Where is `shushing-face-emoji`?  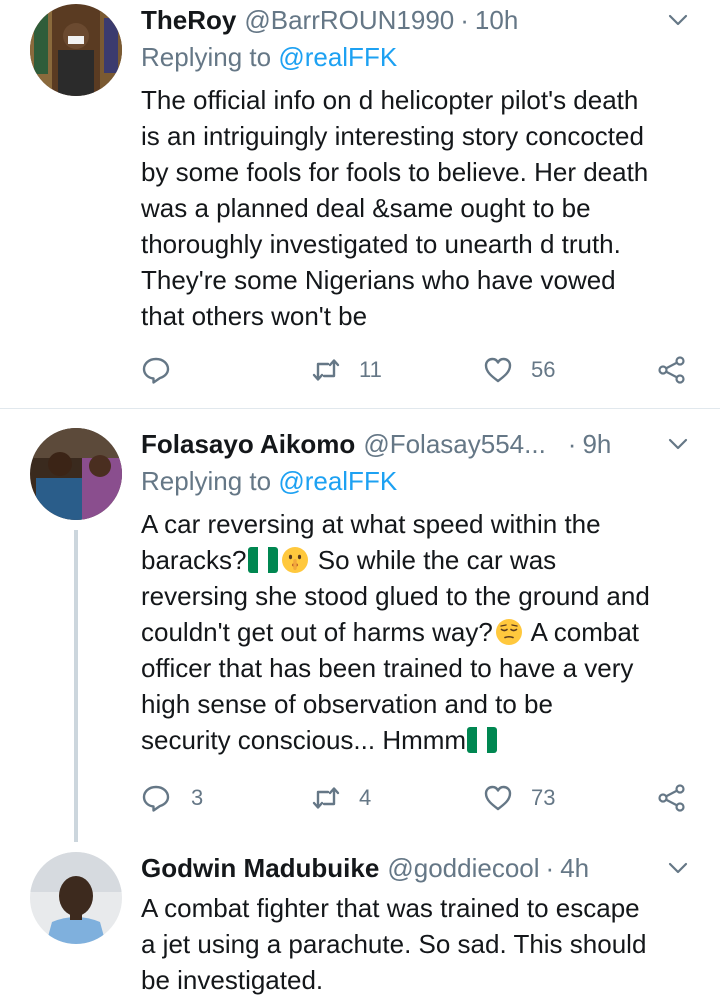
shushing-face-emoji is located at coordinates (294, 560).